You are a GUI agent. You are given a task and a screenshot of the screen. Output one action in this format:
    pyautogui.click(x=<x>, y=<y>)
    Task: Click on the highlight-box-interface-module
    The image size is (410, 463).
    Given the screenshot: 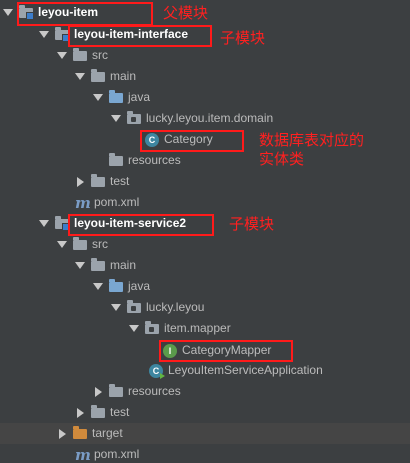 What is the action you would take?
    pyautogui.click(x=140, y=36)
    